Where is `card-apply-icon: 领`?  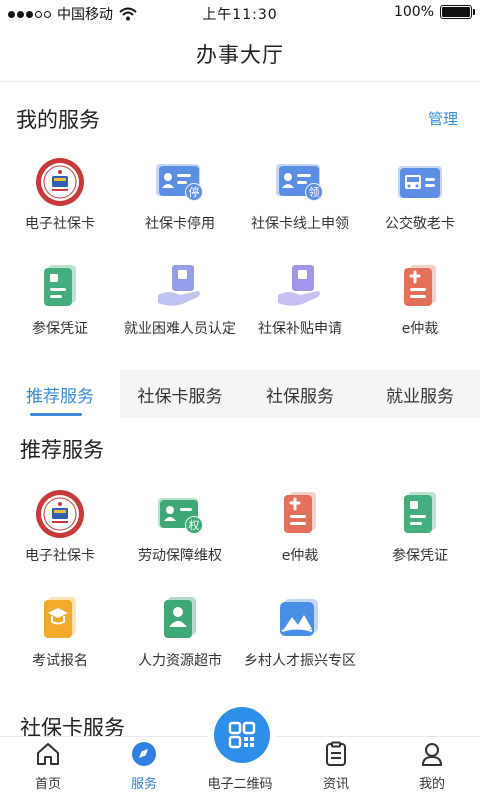
card-apply-icon: 领 is located at coordinates (300, 182).